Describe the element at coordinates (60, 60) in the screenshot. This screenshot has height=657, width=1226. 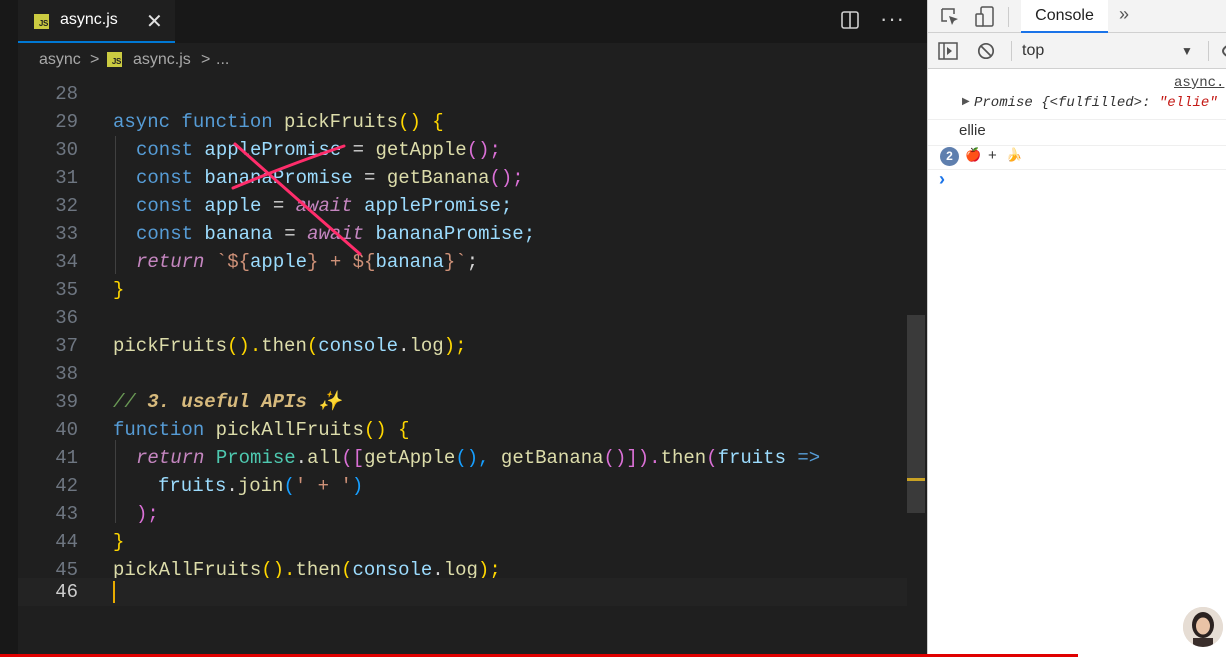
I see `breadcrumb-folder: async` at that location.